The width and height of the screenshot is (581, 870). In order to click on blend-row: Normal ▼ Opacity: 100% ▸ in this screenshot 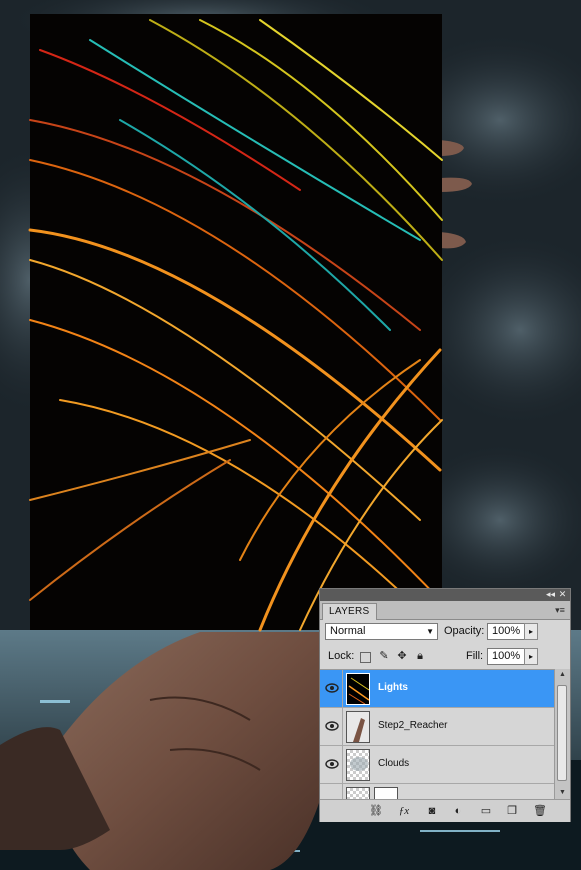, I will do `click(445, 631)`.